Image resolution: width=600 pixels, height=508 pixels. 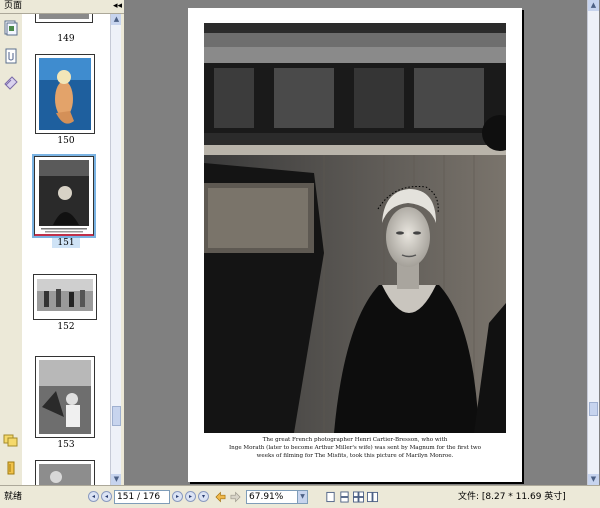 What do you see at coordinates (593, 479) in the screenshot?
I see `scroll-down-arrow-icon: ▼` at bounding box center [593, 479].